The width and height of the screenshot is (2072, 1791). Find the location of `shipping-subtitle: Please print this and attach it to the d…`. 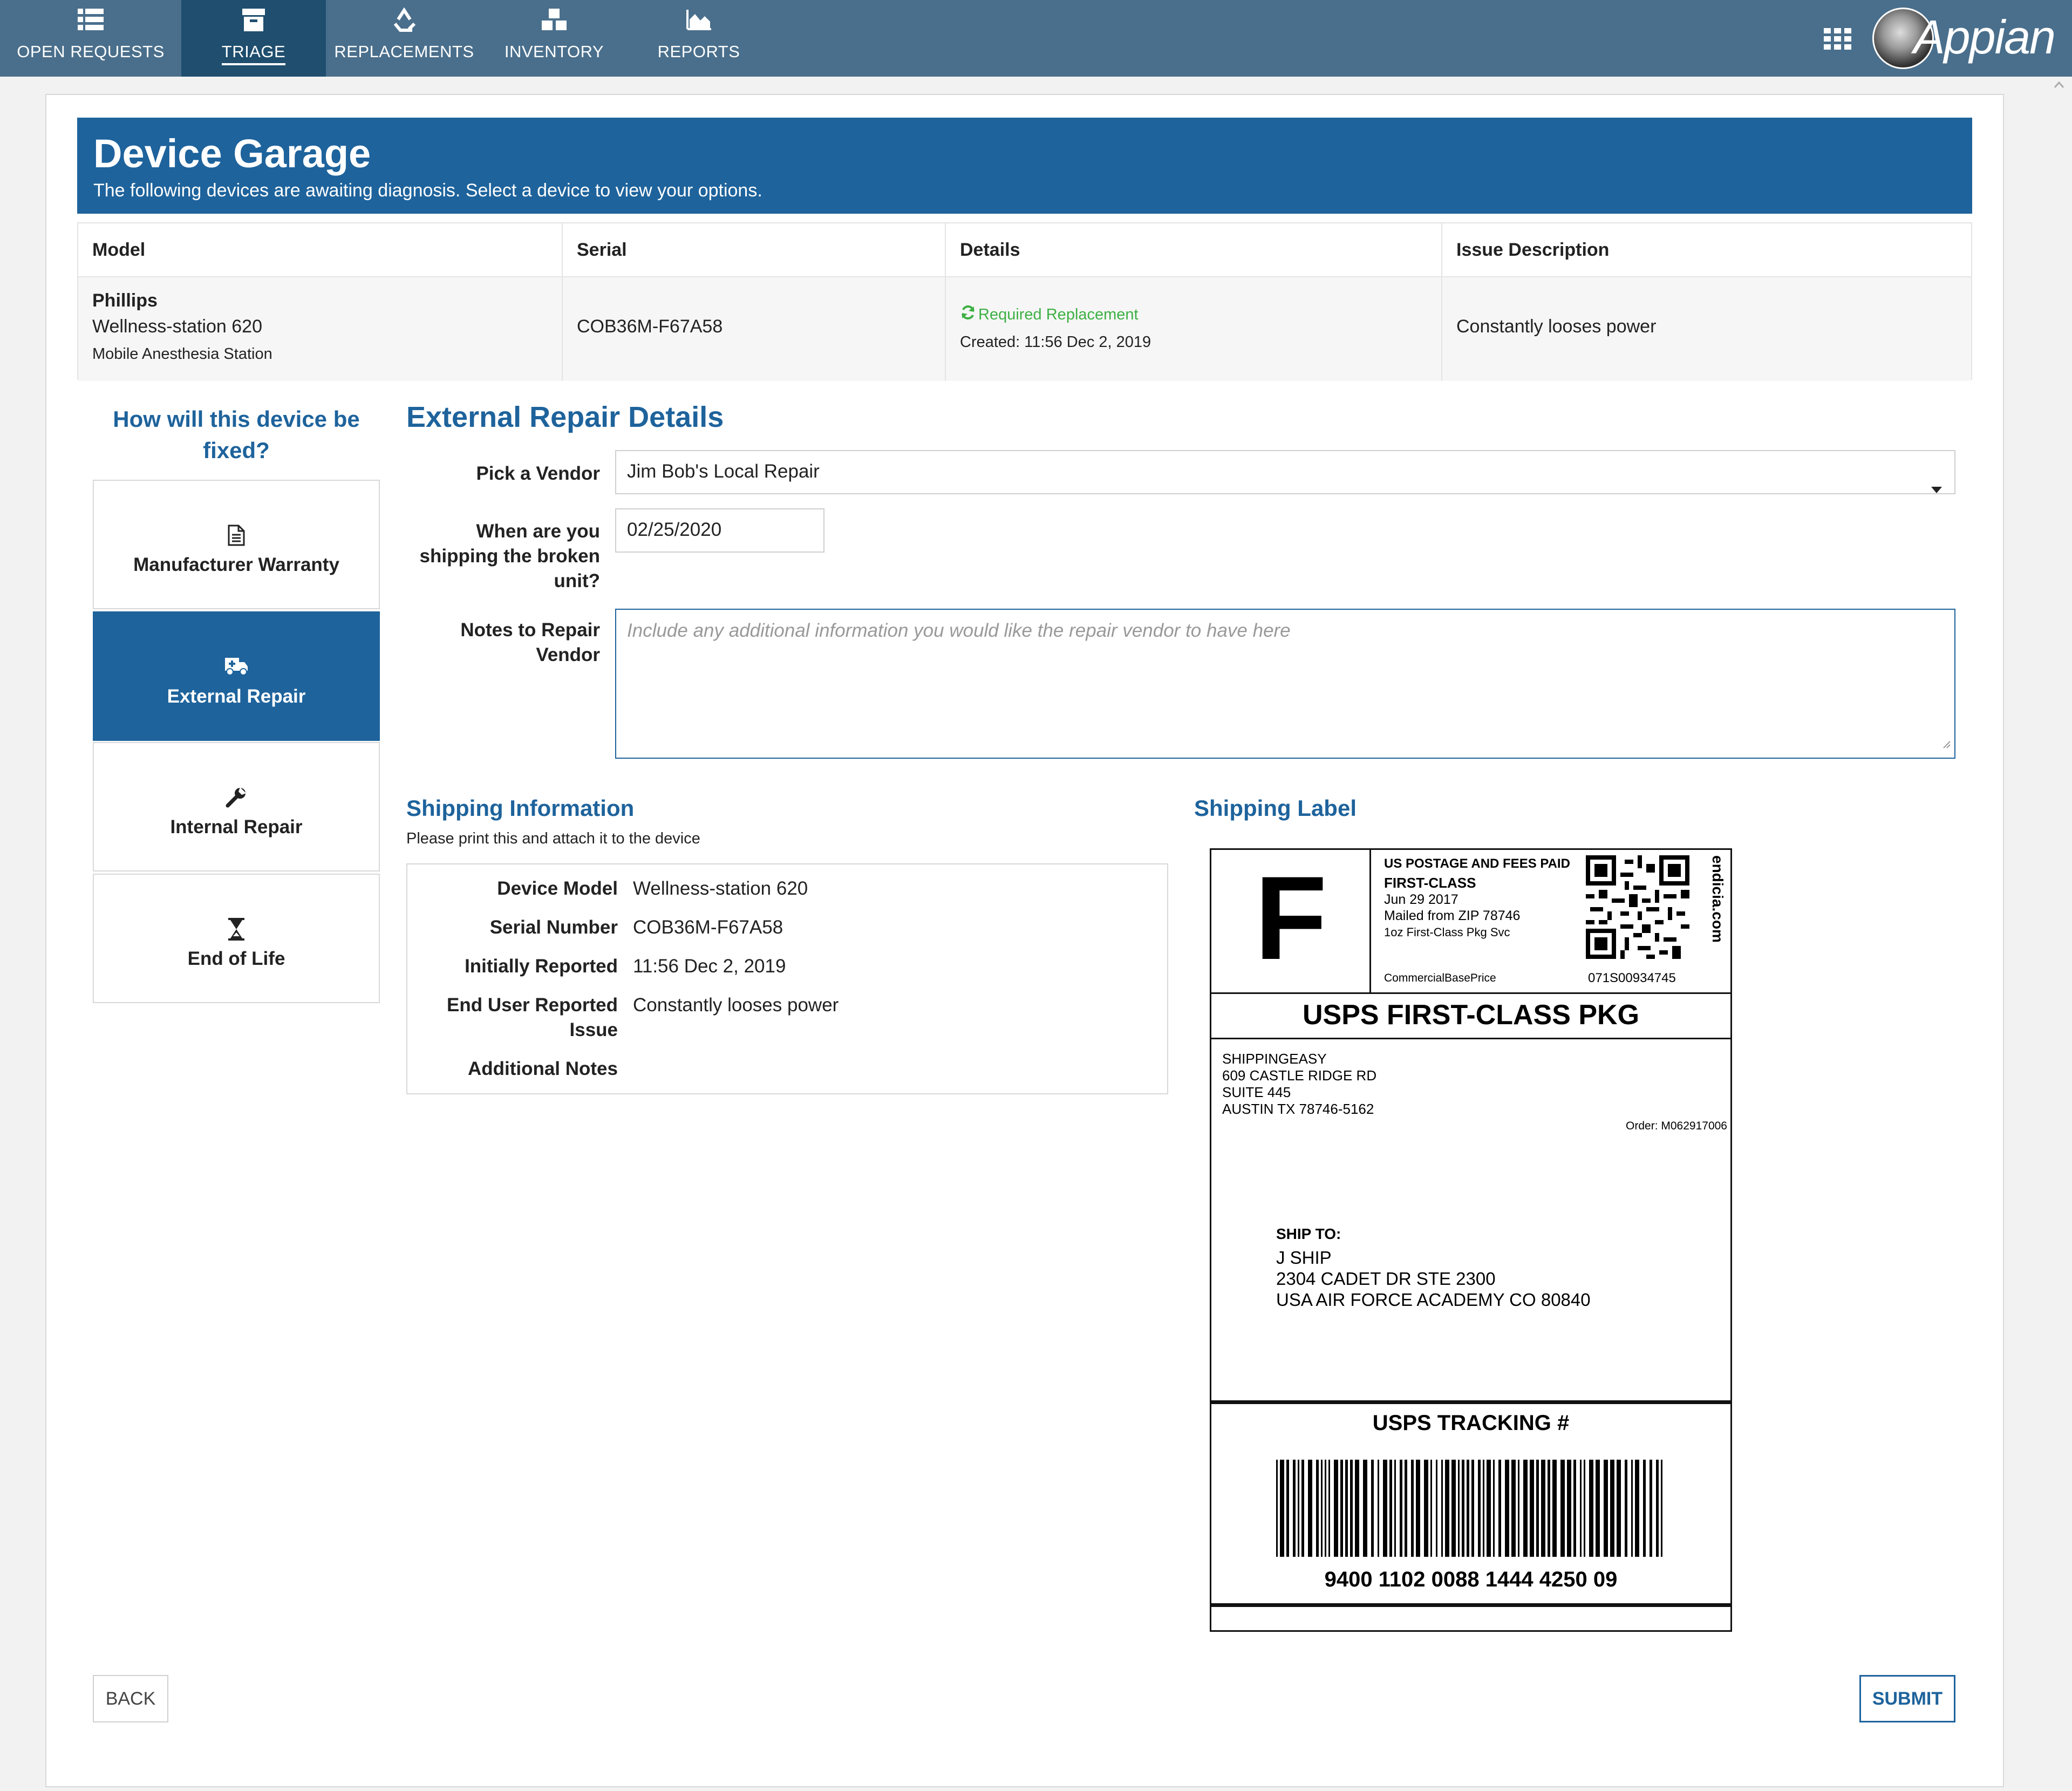

shipping-subtitle: Please print this and attach it to the d… is located at coordinates (553, 839).